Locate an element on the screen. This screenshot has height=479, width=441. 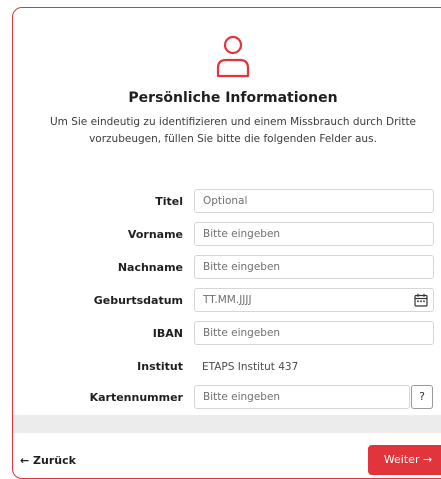
help-button: ? is located at coordinates (422, 397).